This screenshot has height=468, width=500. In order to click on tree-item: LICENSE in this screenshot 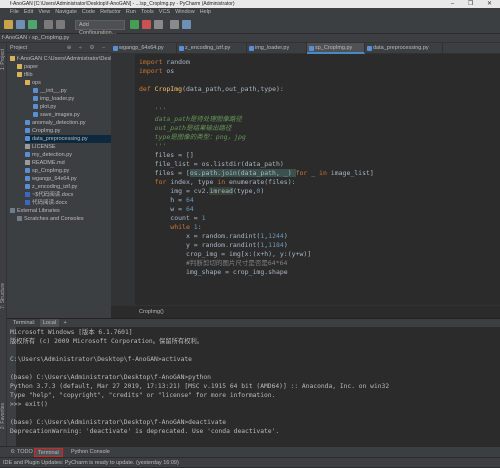, I will do `click(40, 147)`.